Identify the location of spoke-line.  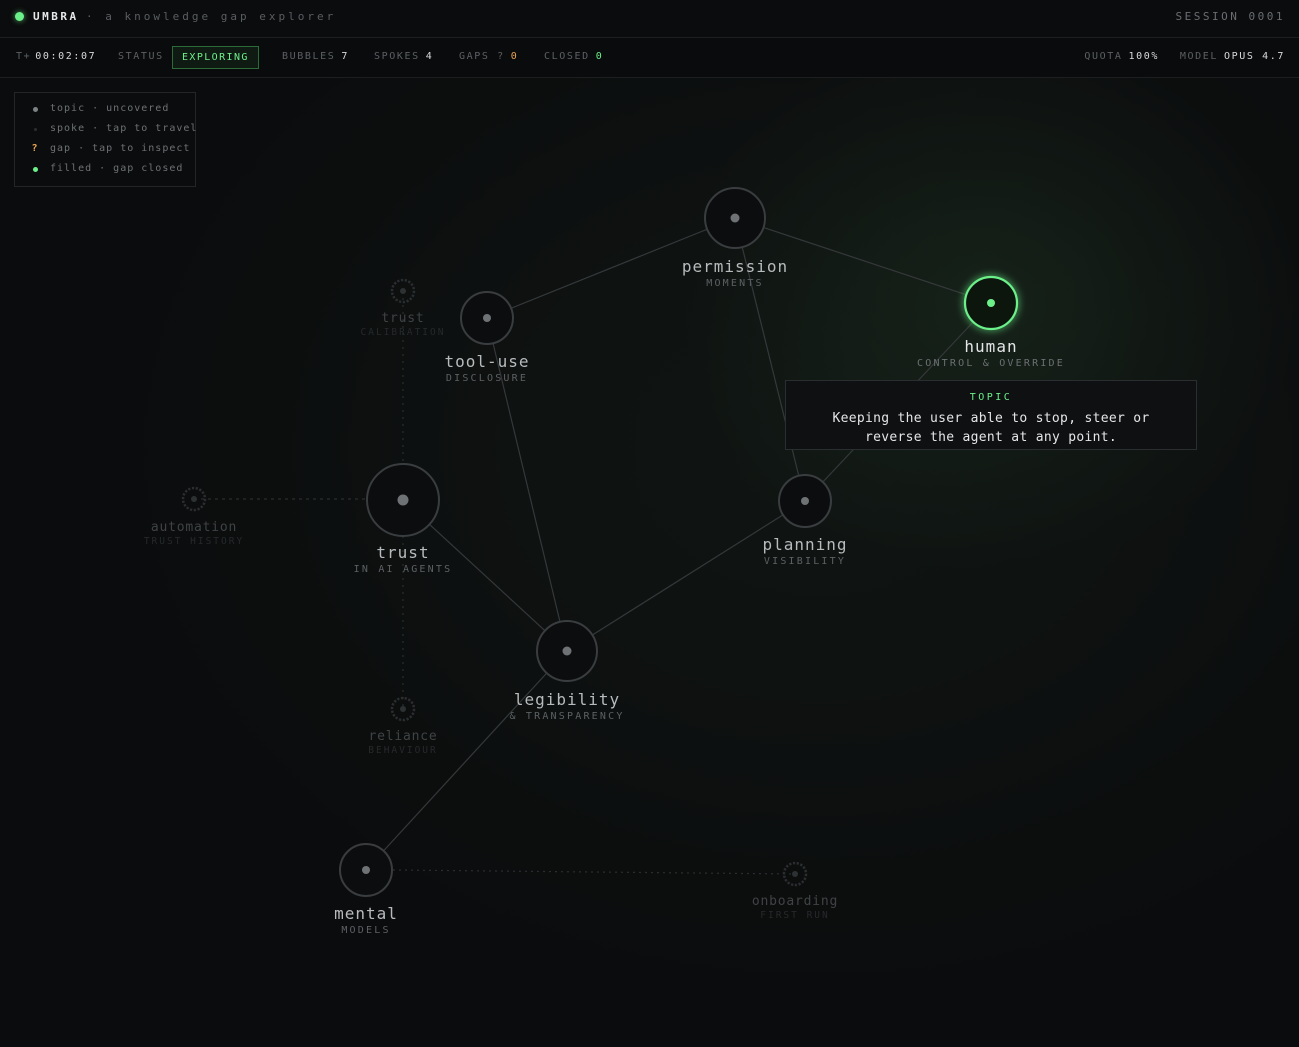
(594, 872).